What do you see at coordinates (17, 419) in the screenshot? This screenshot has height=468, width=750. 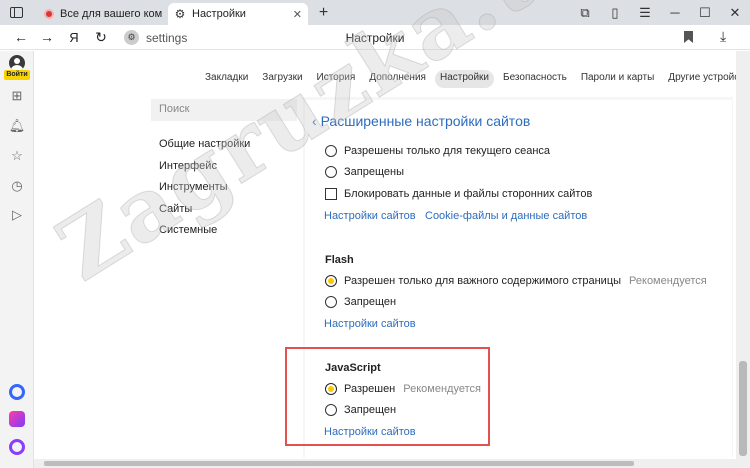 I see `messenger-icon` at bounding box center [17, 419].